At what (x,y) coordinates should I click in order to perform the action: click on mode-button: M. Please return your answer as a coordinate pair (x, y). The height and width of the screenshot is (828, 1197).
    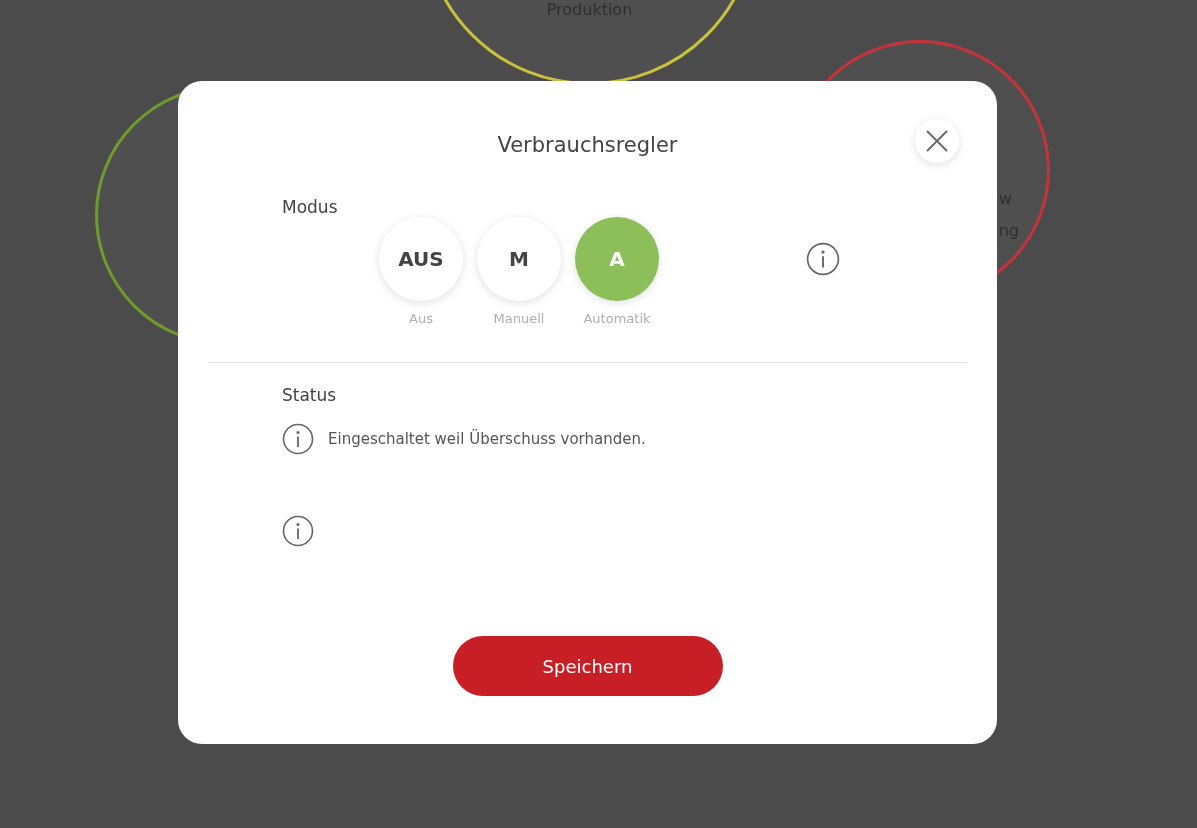
    Looking at the image, I should click on (519, 259).